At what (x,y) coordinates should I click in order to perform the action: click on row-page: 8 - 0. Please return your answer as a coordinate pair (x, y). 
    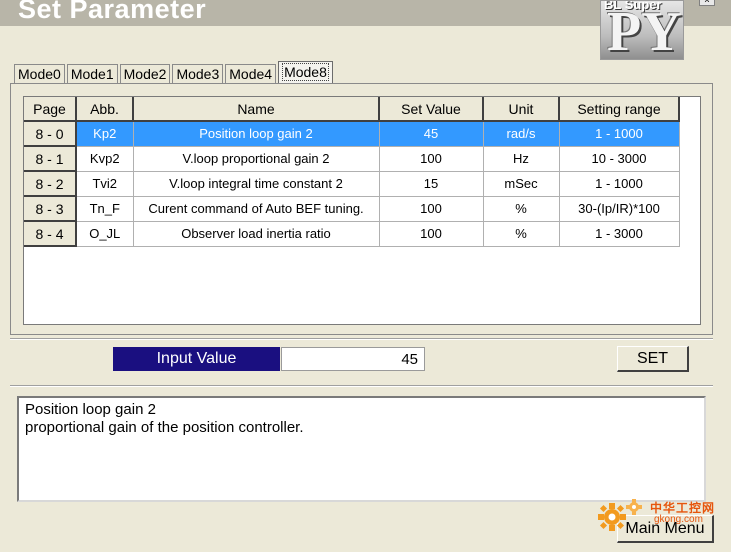
    Looking at the image, I should click on (50, 134).